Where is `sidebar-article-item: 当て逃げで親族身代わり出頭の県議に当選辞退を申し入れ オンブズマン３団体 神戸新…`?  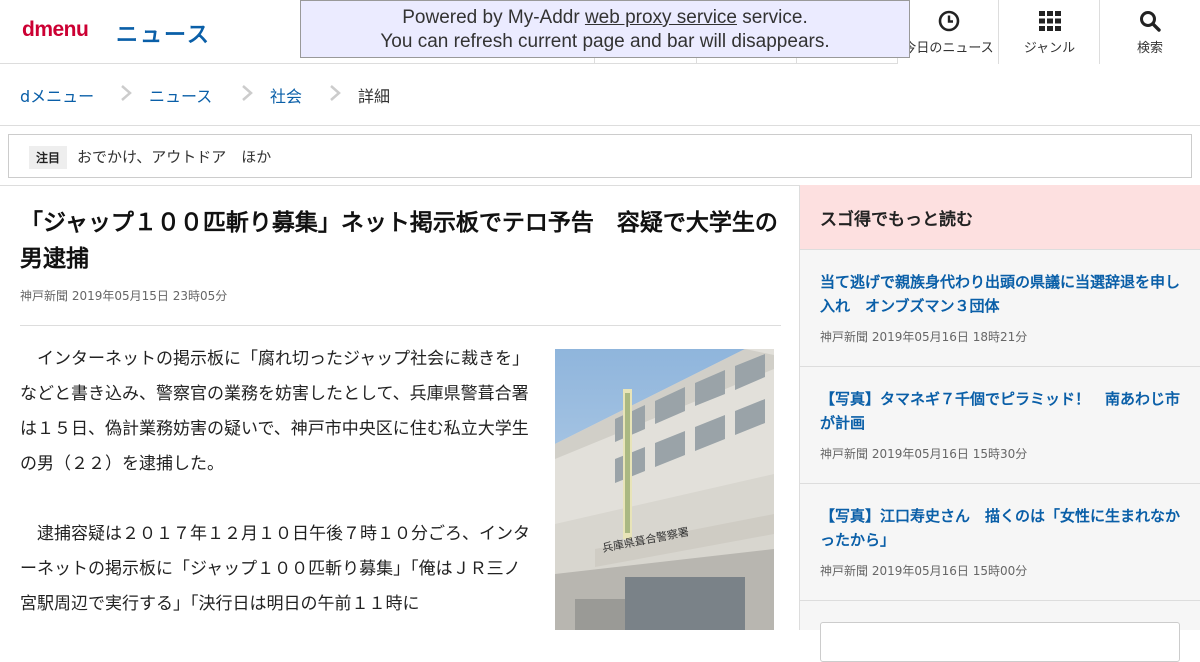
sidebar-article-item: 当て逃げで親族身代わり出頭の県議に当選辞退を申し入れ オンブズマン３団体 神戸新… is located at coordinates (1000, 308).